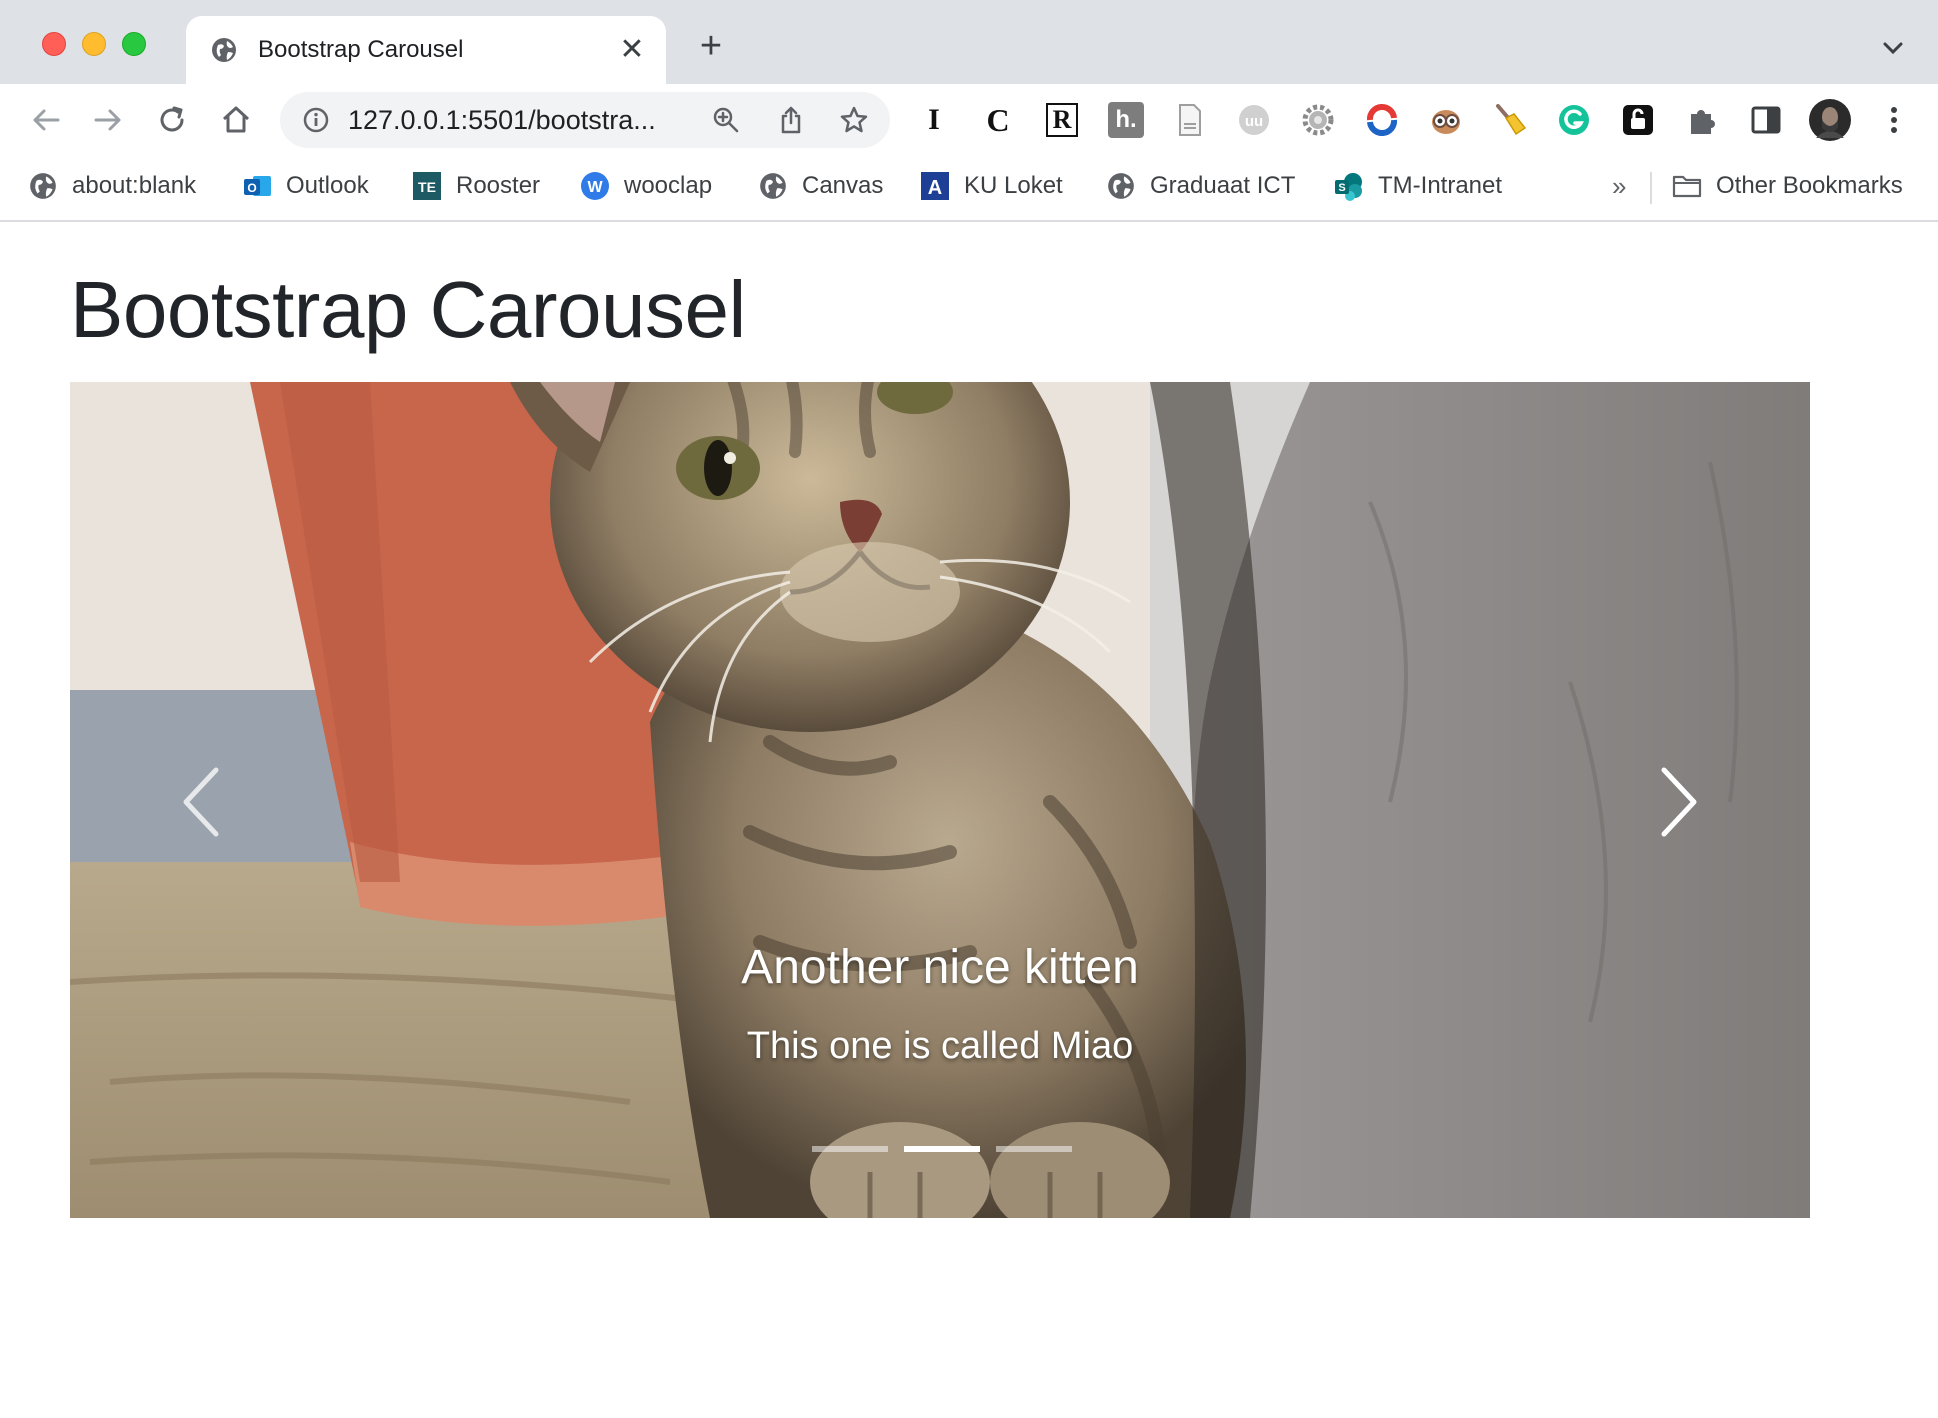  What do you see at coordinates (361, 49) in the screenshot?
I see `tab-title: Bootstrap Carousel` at bounding box center [361, 49].